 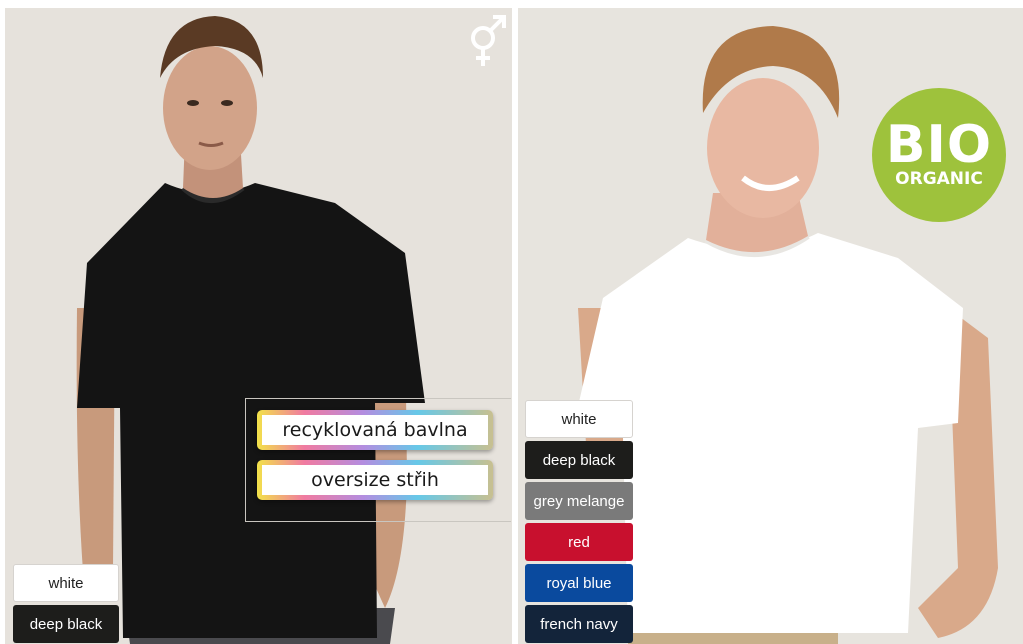 I want to click on badge-sub-text: ORGANIC, so click(x=939, y=179).